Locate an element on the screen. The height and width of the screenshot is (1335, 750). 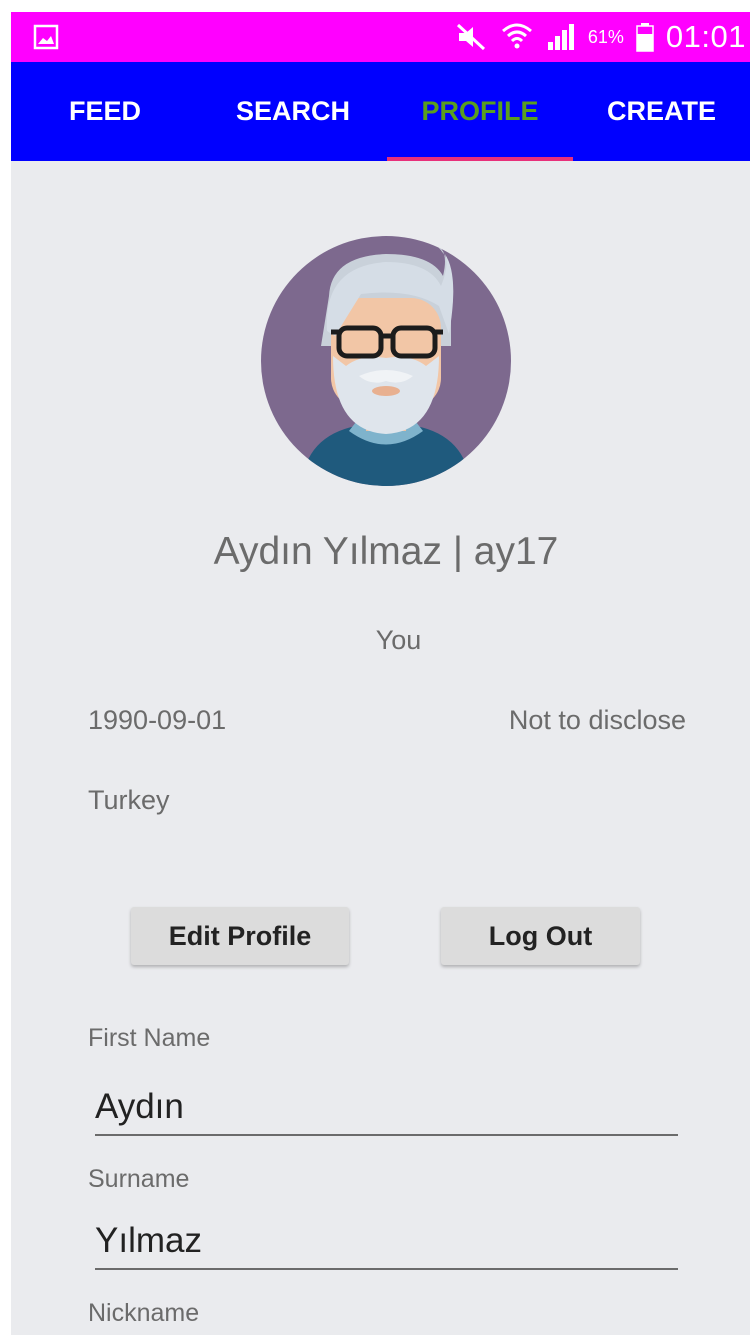
first-name-field is located at coordinates (386, 1108).